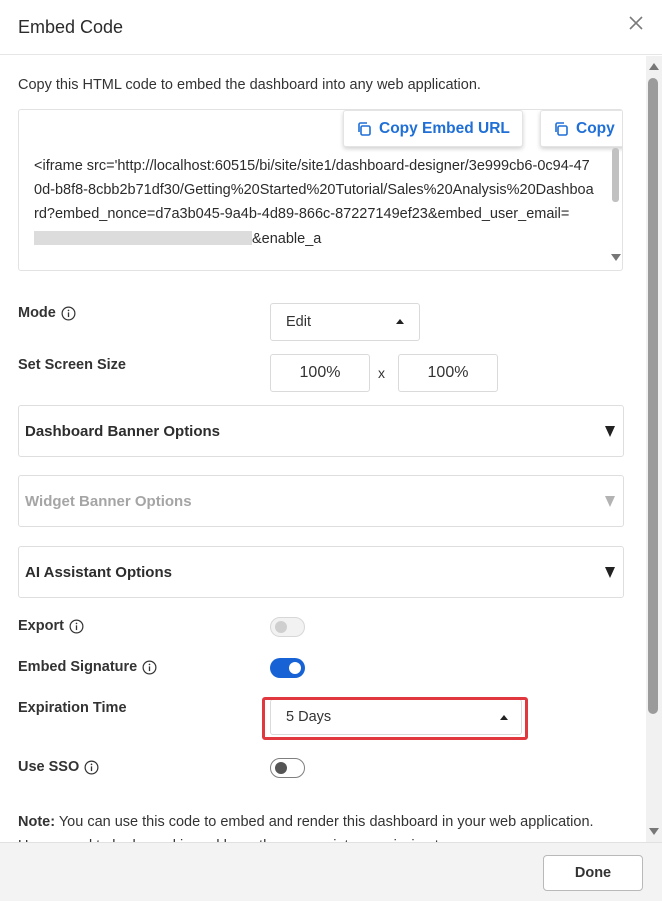 This screenshot has width=662, height=901. I want to click on dialog-title: Embed Code, so click(71, 27).